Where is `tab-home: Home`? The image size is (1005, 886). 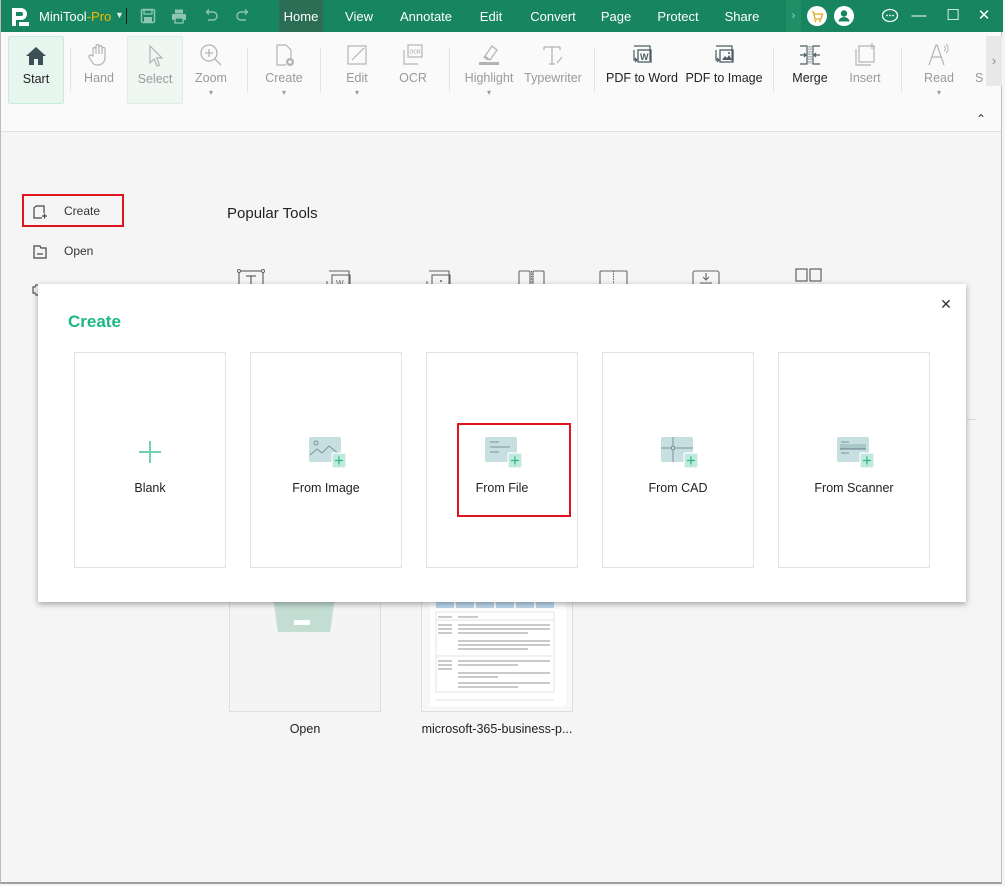
tab-home: Home is located at coordinates (301, 16).